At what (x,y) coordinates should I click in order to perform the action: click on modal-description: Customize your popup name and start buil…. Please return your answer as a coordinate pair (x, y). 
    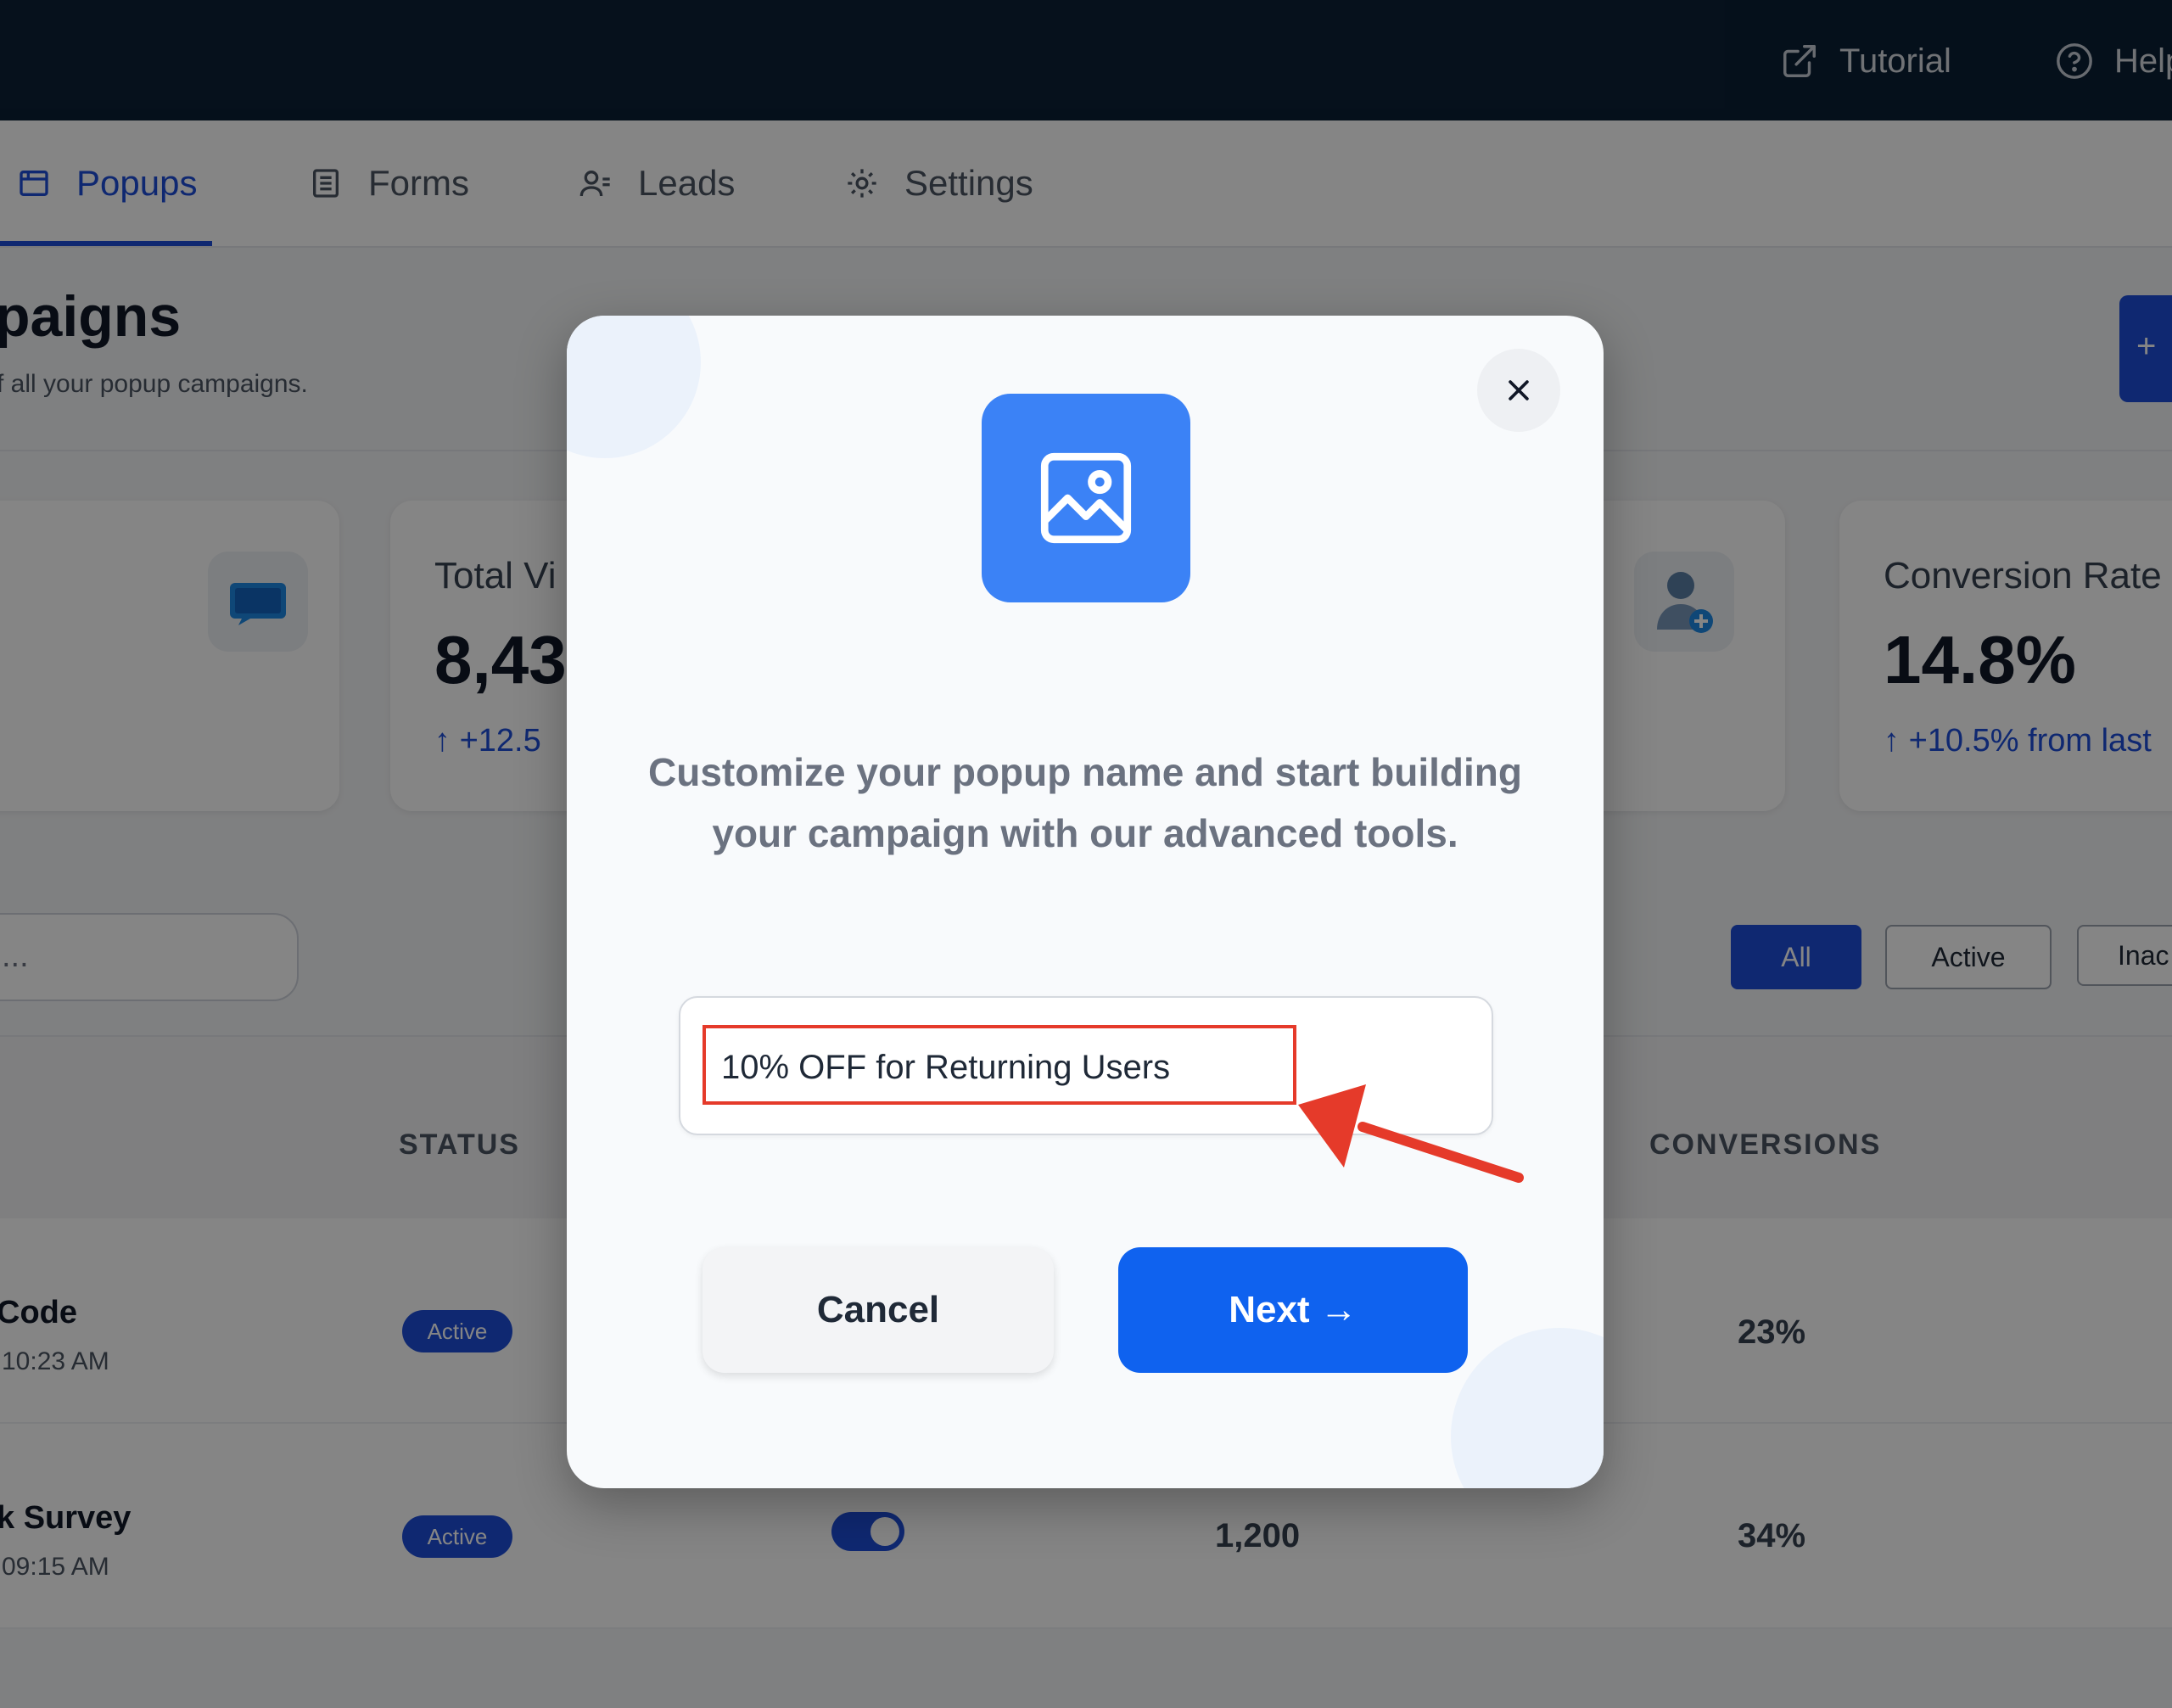
    Looking at the image, I should click on (1085, 802).